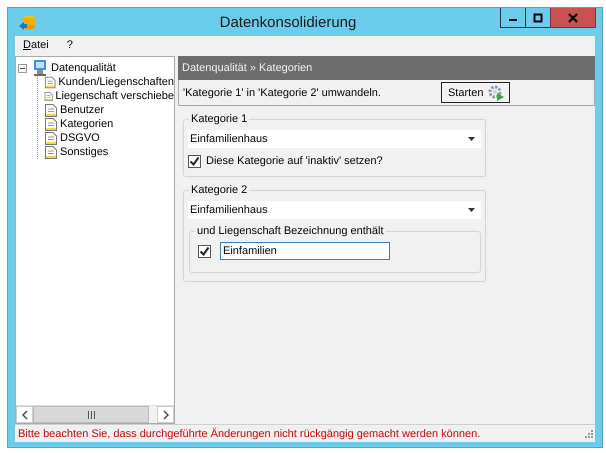 This screenshot has width=606, height=453. What do you see at coordinates (475, 92) in the screenshot?
I see `start-button: Starten` at bounding box center [475, 92].